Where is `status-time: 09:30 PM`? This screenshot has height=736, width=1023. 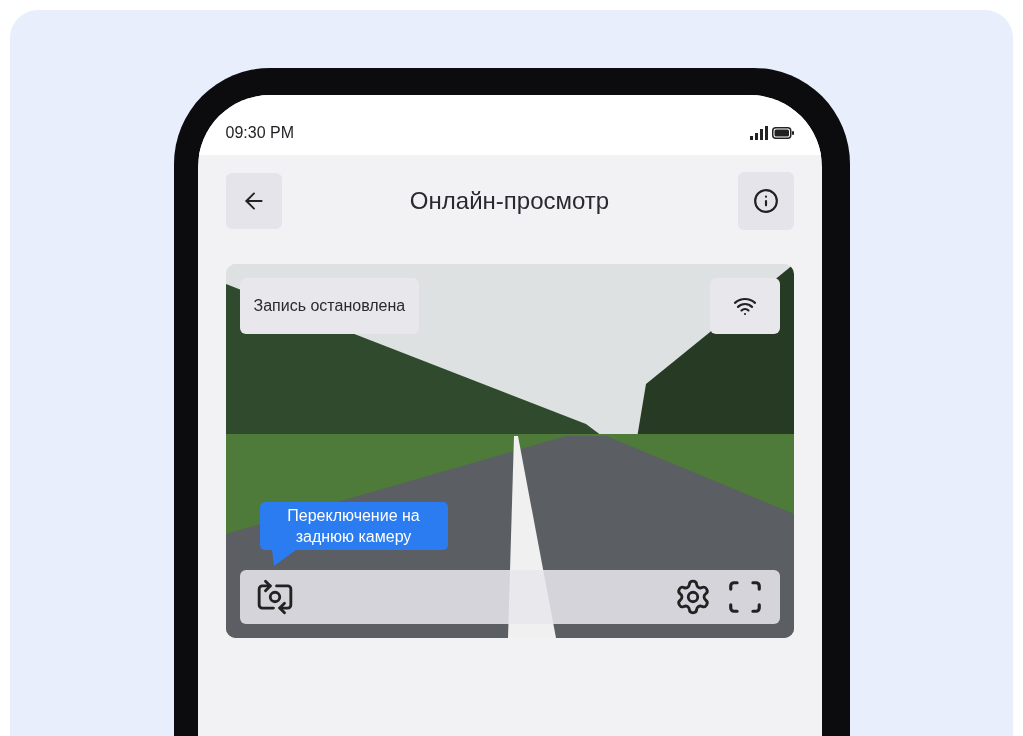 status-time: 09:30 PM is located at coordinates (259, 133).